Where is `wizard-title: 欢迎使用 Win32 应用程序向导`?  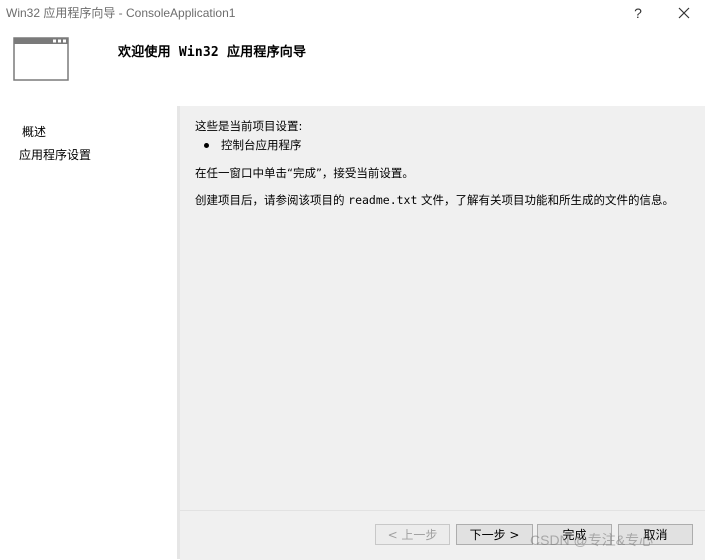 wizard-title: 欢迎使用 Win32 应用程序向导 is located at coordinates (212, 52).